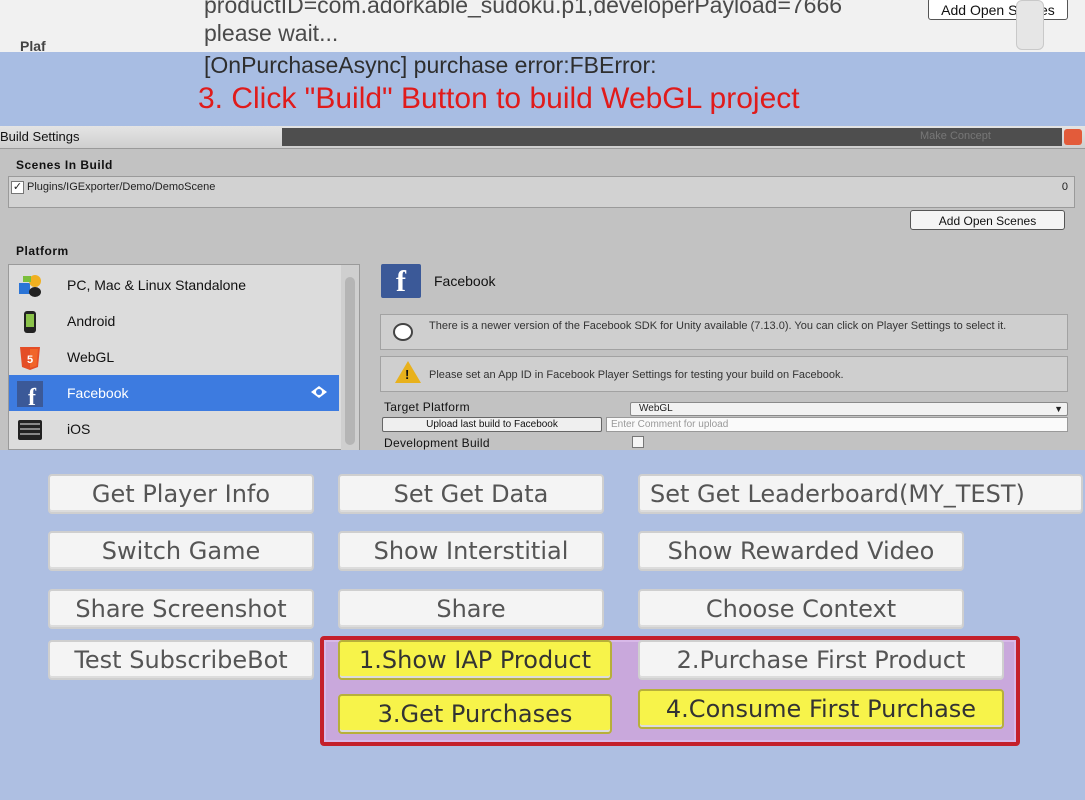 The height and width of the screenshot is (800, 1085). Describe the element at coordinates (174, 429) in the screenshot. I see `platform-item-ios: iOS` at that location.